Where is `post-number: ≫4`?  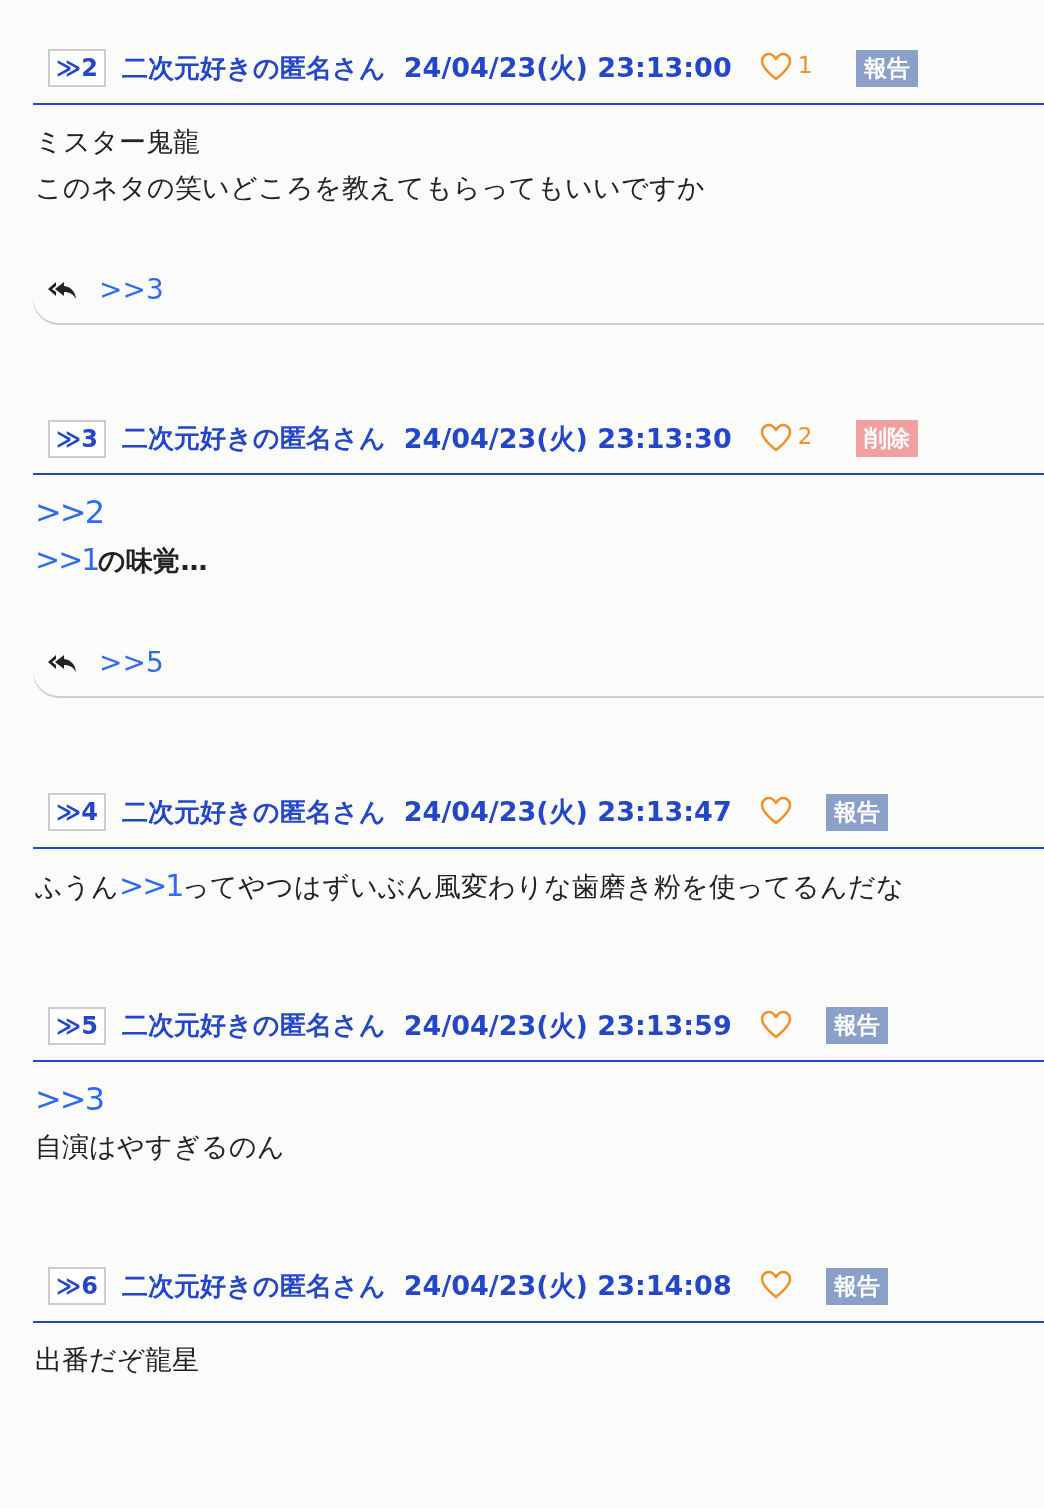
post-number: ≫4 is located at coordinates (77, 812).